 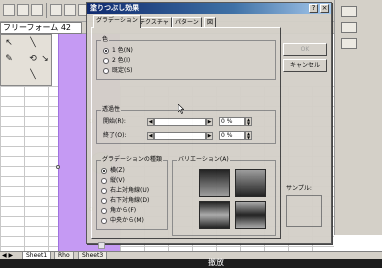 I want to click on save-icon, so click(x=37, y=10).